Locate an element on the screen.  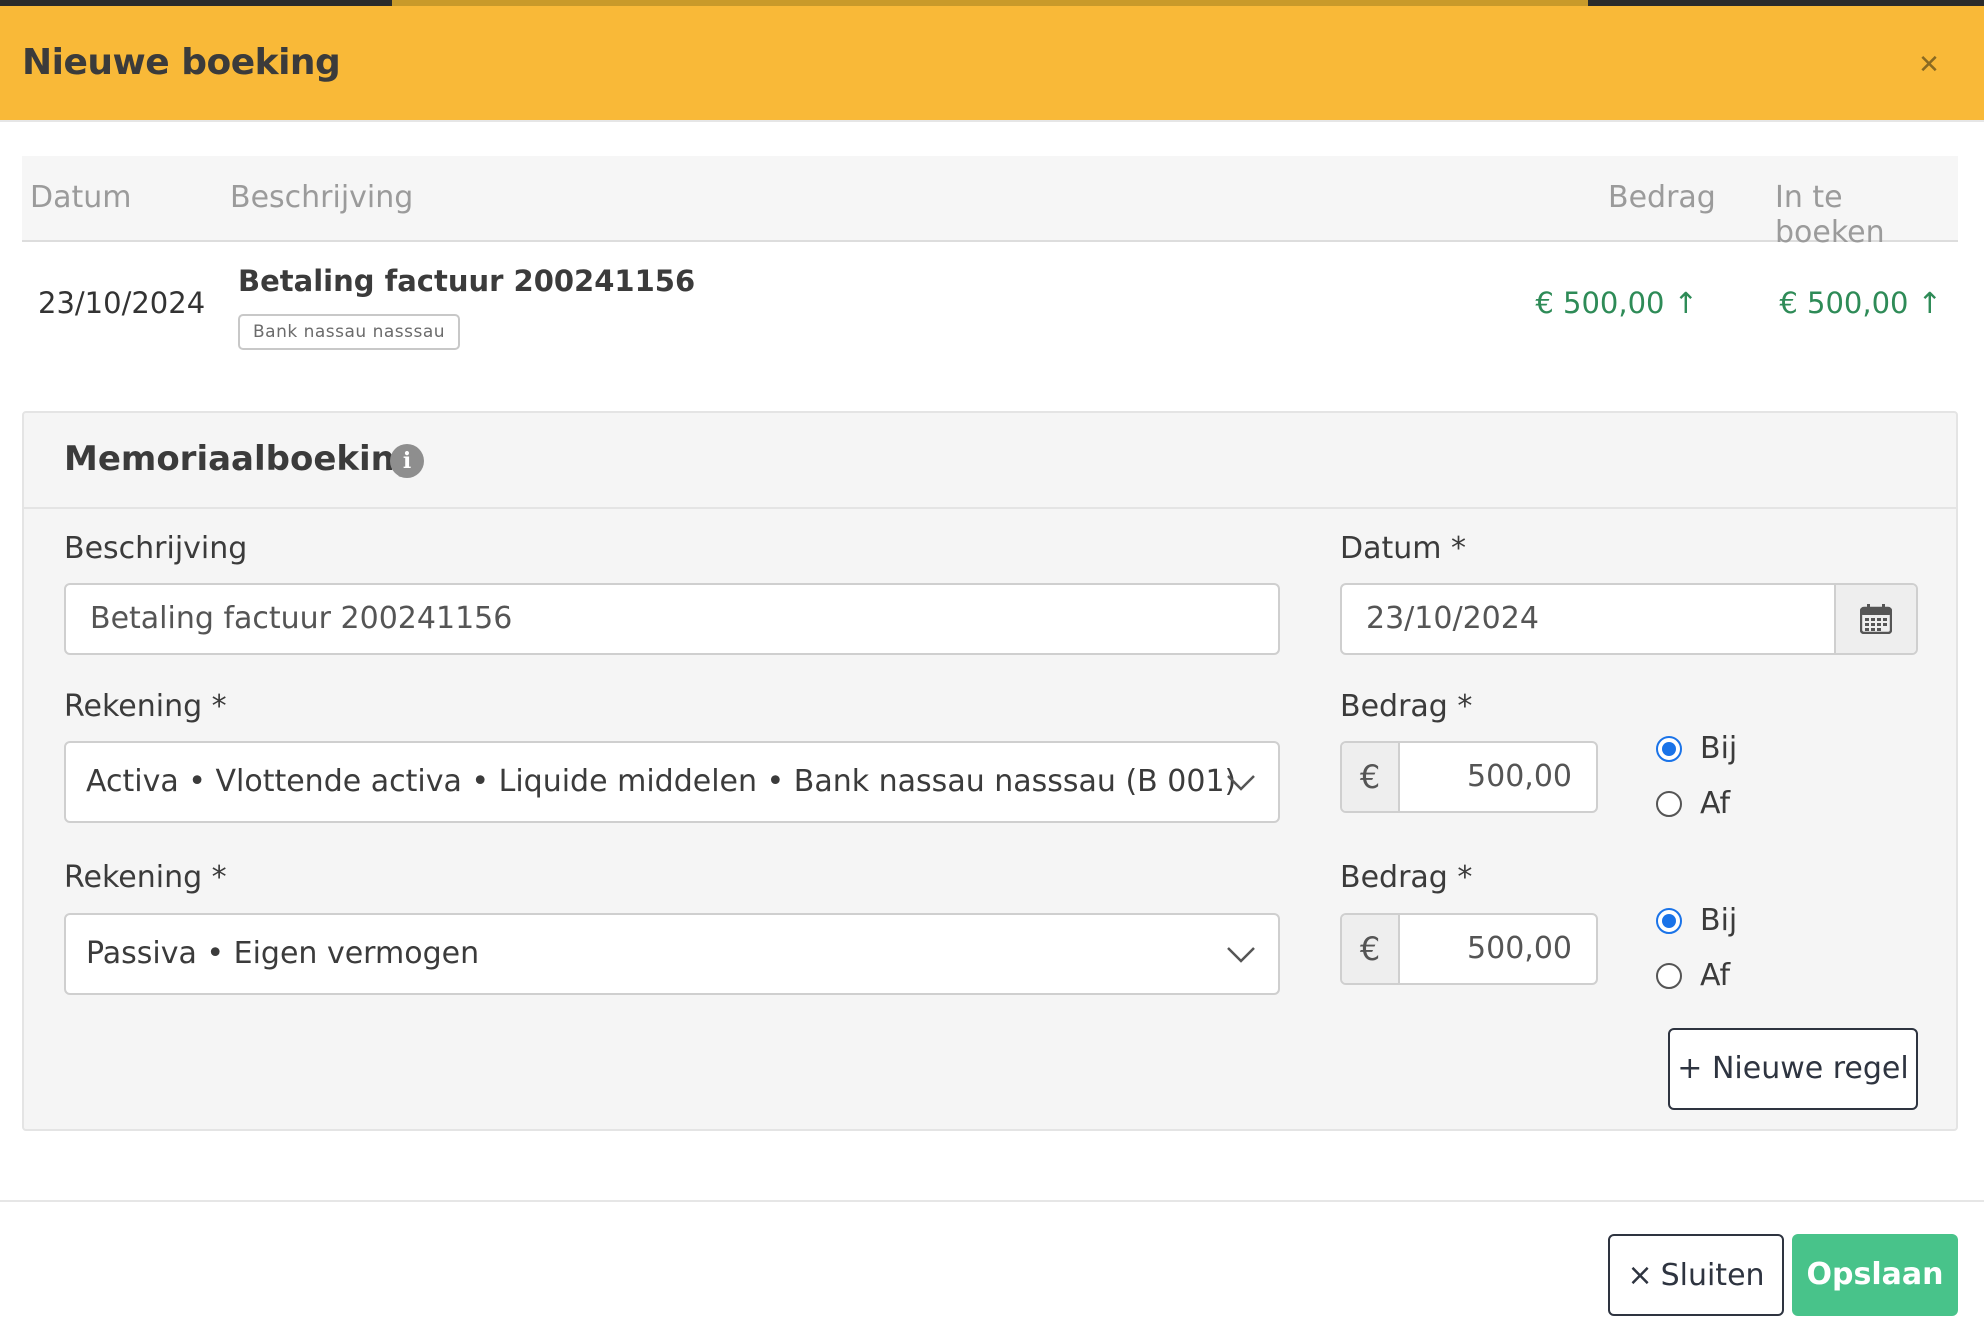
column-header-beschrijving: Beschrijving is located at coordinates (322, 197).